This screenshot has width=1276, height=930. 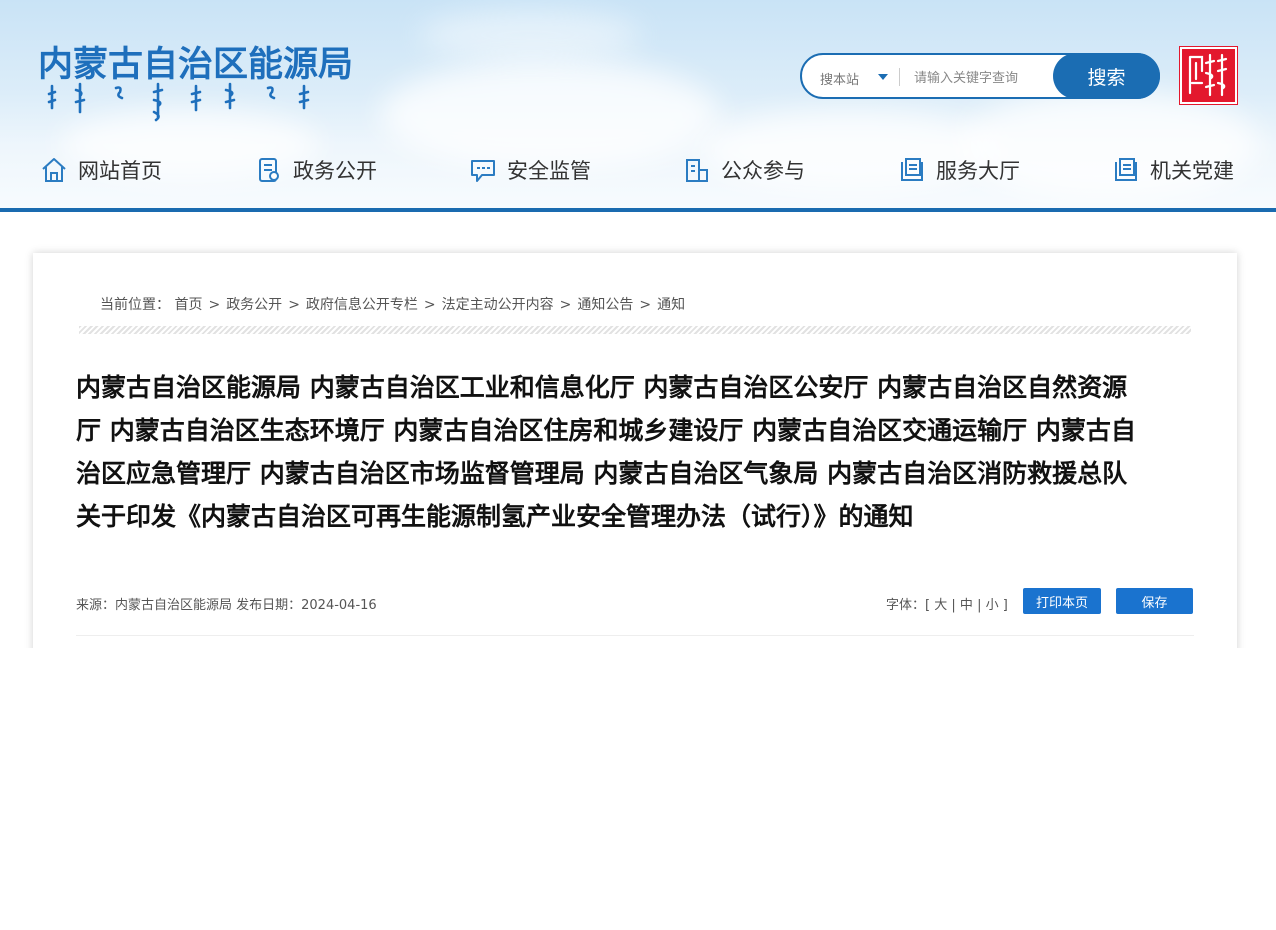 What do you see at coordinates (992, 605) in the screenshot?
I see `font-size-small: 小` at bounding box center [992, 605].